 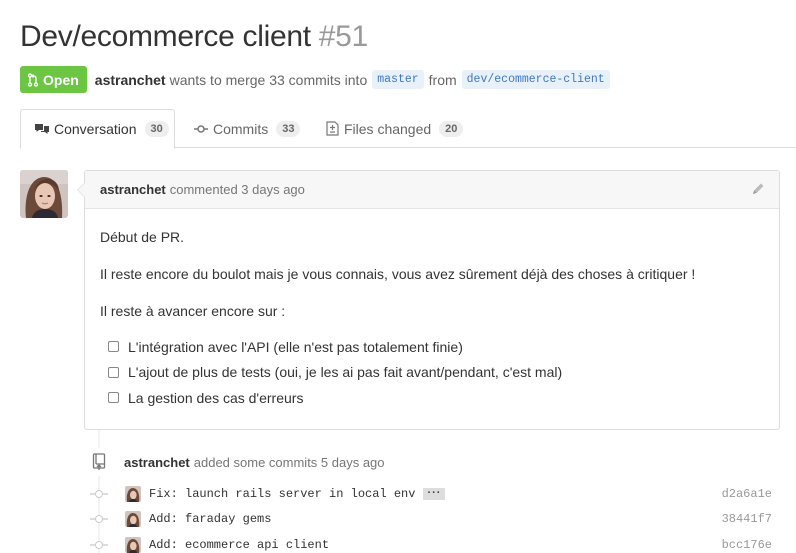 I want to click on tab-files-changed: Files changed 20, so click(x=395, y=128).